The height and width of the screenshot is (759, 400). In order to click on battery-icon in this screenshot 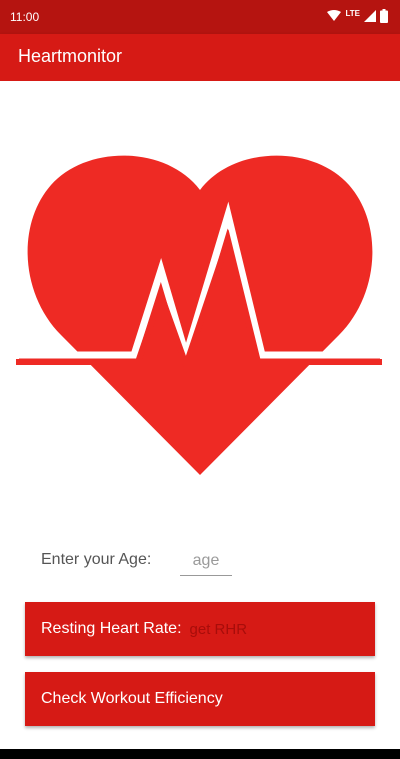, I will do `click(384, 16)`.